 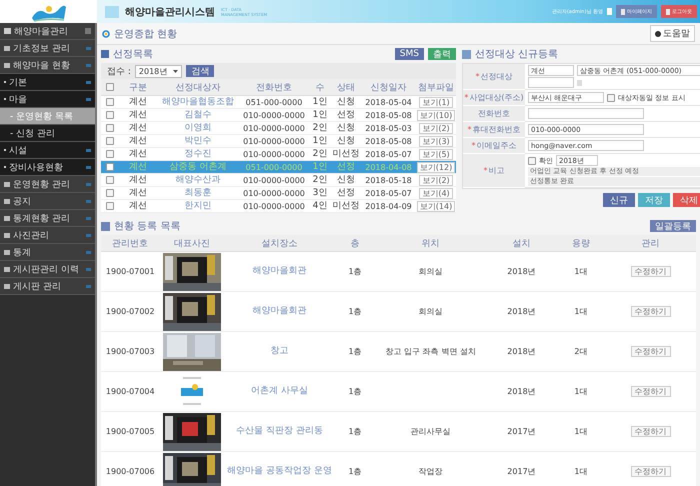 What do you see at coordinates (278, 141) in the screenshot?
I see `table-row: 계선 박민수 010-0000-0000 1인 신청 2018-05-08 보기(3)` at bounding box center [278, 141].